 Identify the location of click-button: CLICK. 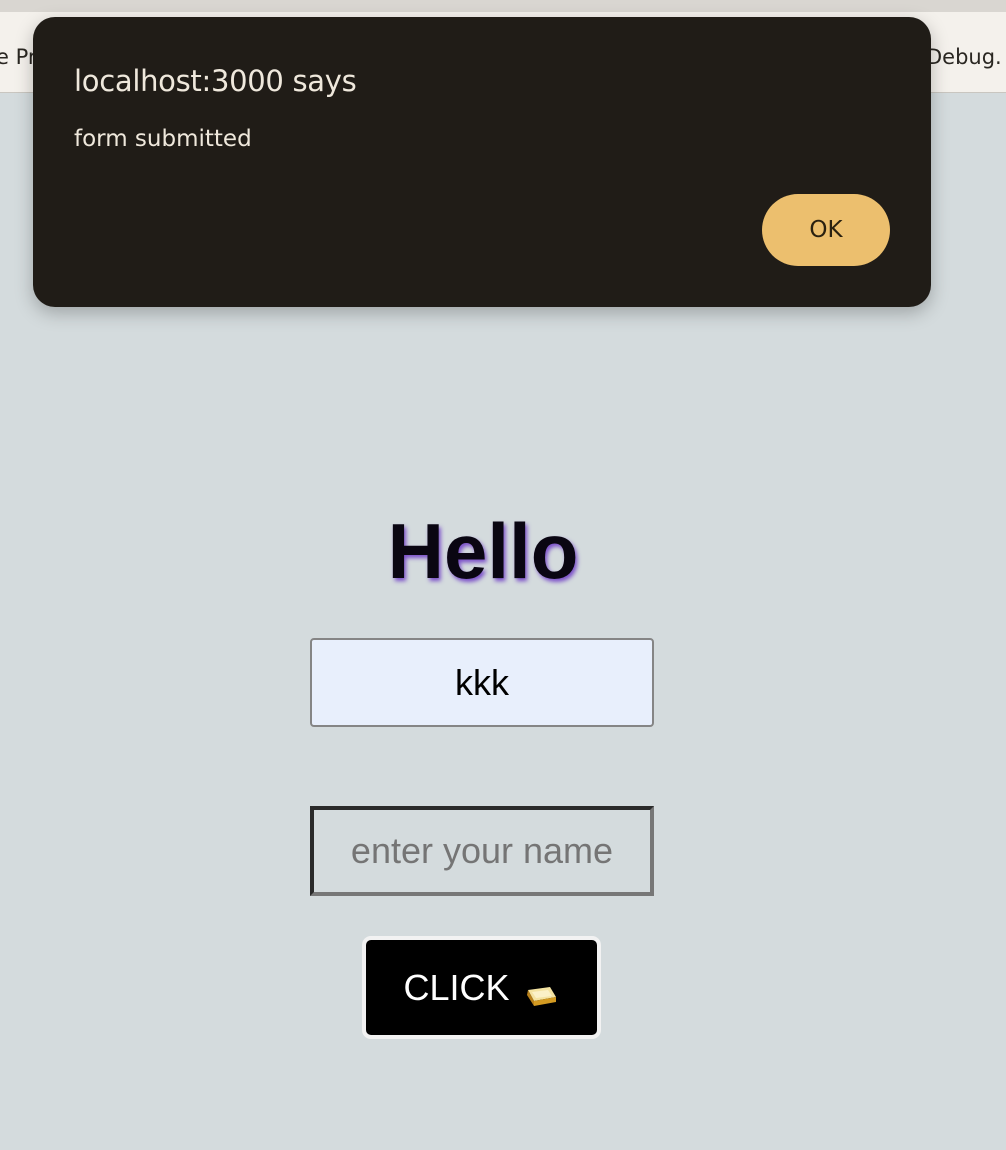
(481, 987).